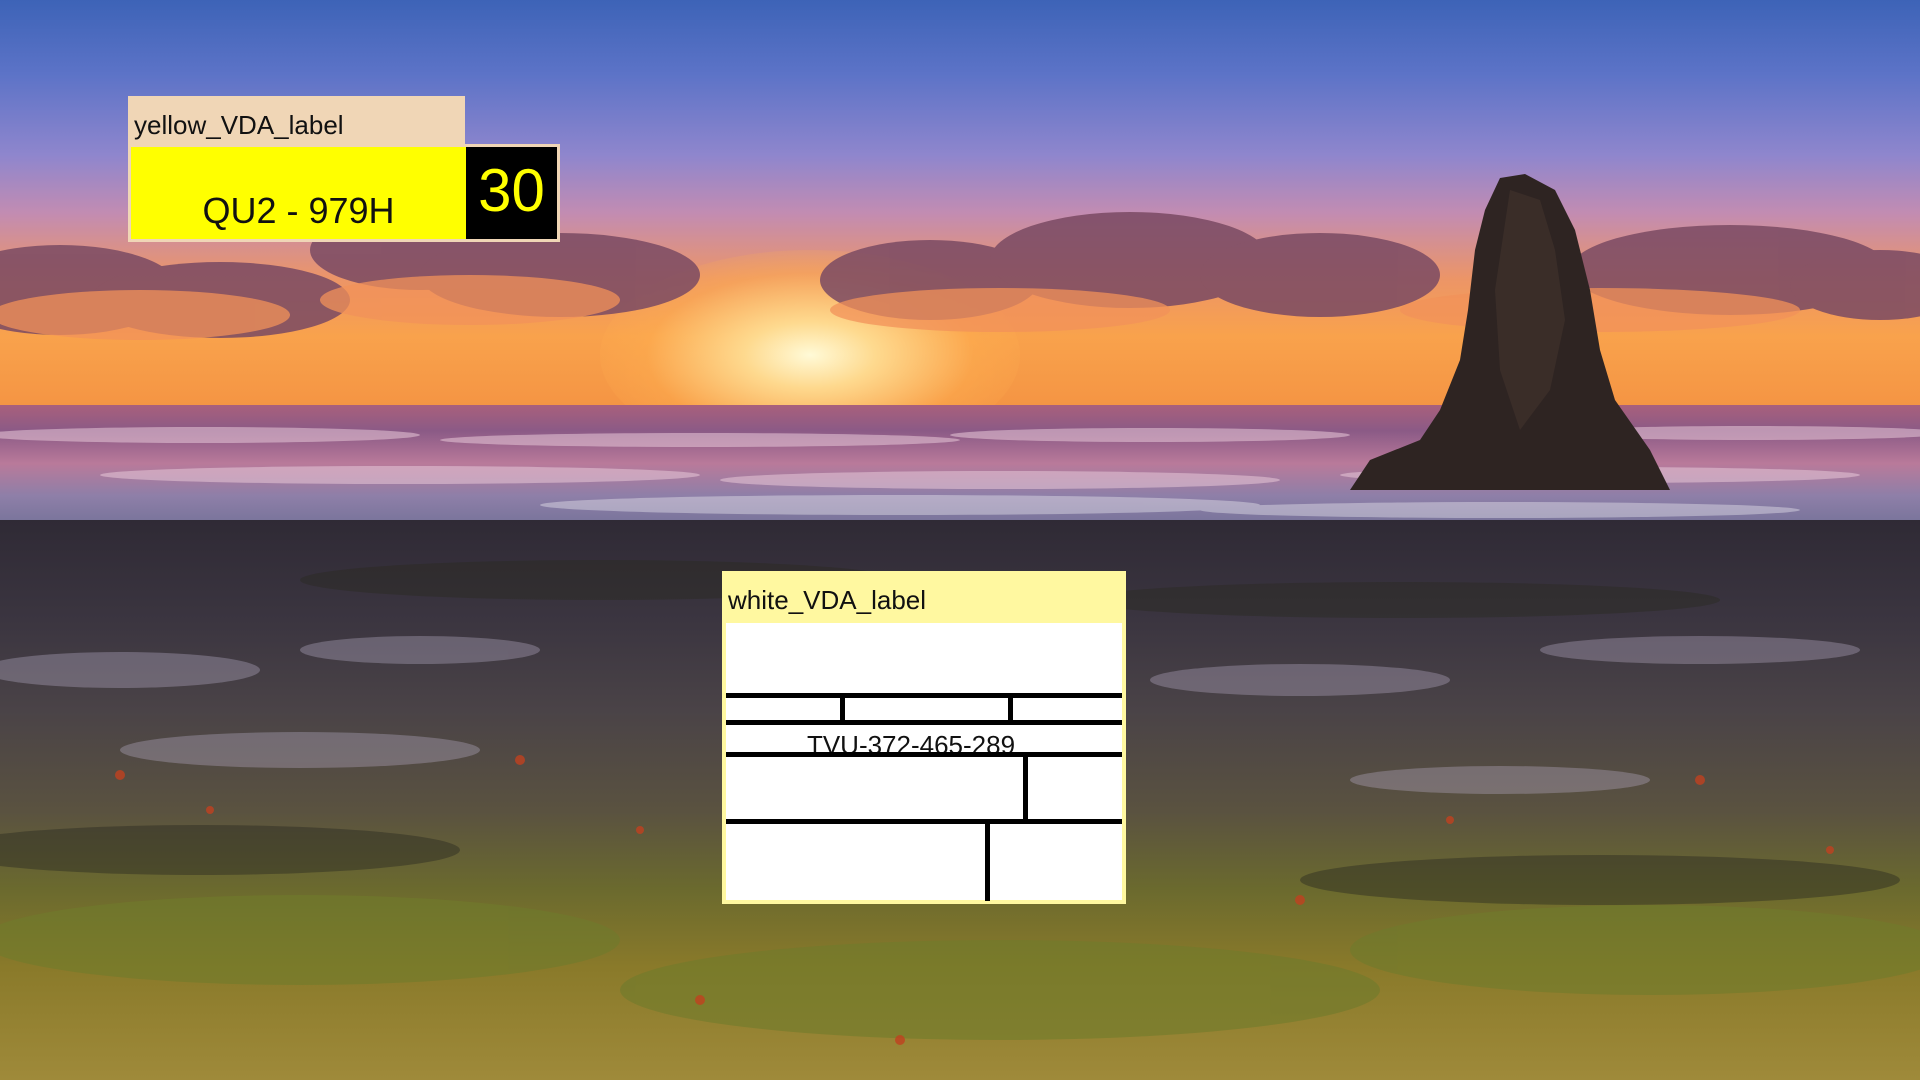  What do you see at coordinates (511, 193) in the screenshot?
I see `yellow-plate-number-box: 30` at bounding box center [511, 193].